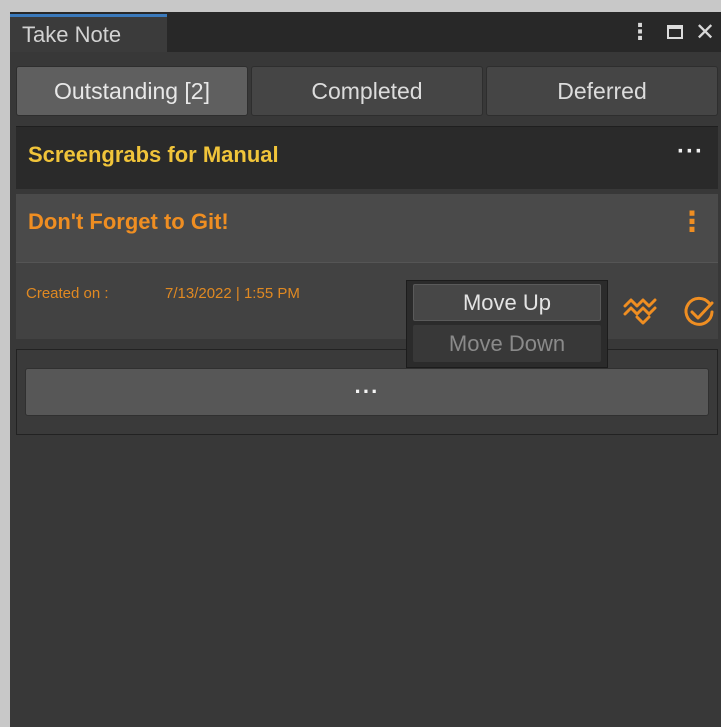 The height and width of the screenshot is (727, 721). I want to click on maximize-icon-box, so click(675, 32).